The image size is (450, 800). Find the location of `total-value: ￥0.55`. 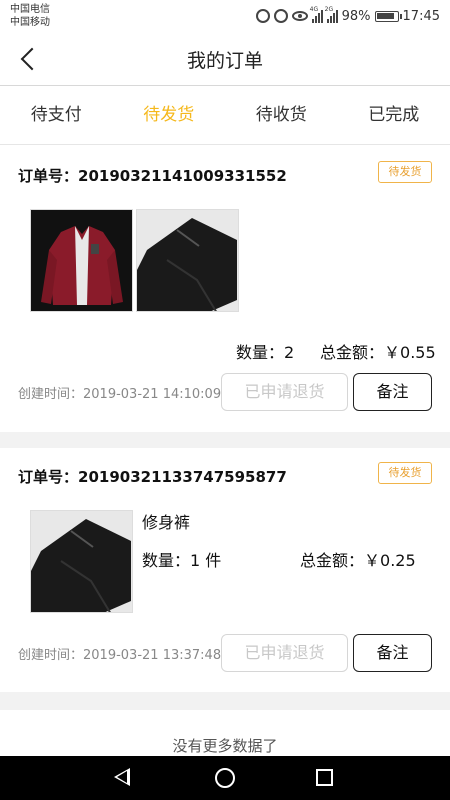

total-value: ￥0.55 is located at coordinates (410, 352).